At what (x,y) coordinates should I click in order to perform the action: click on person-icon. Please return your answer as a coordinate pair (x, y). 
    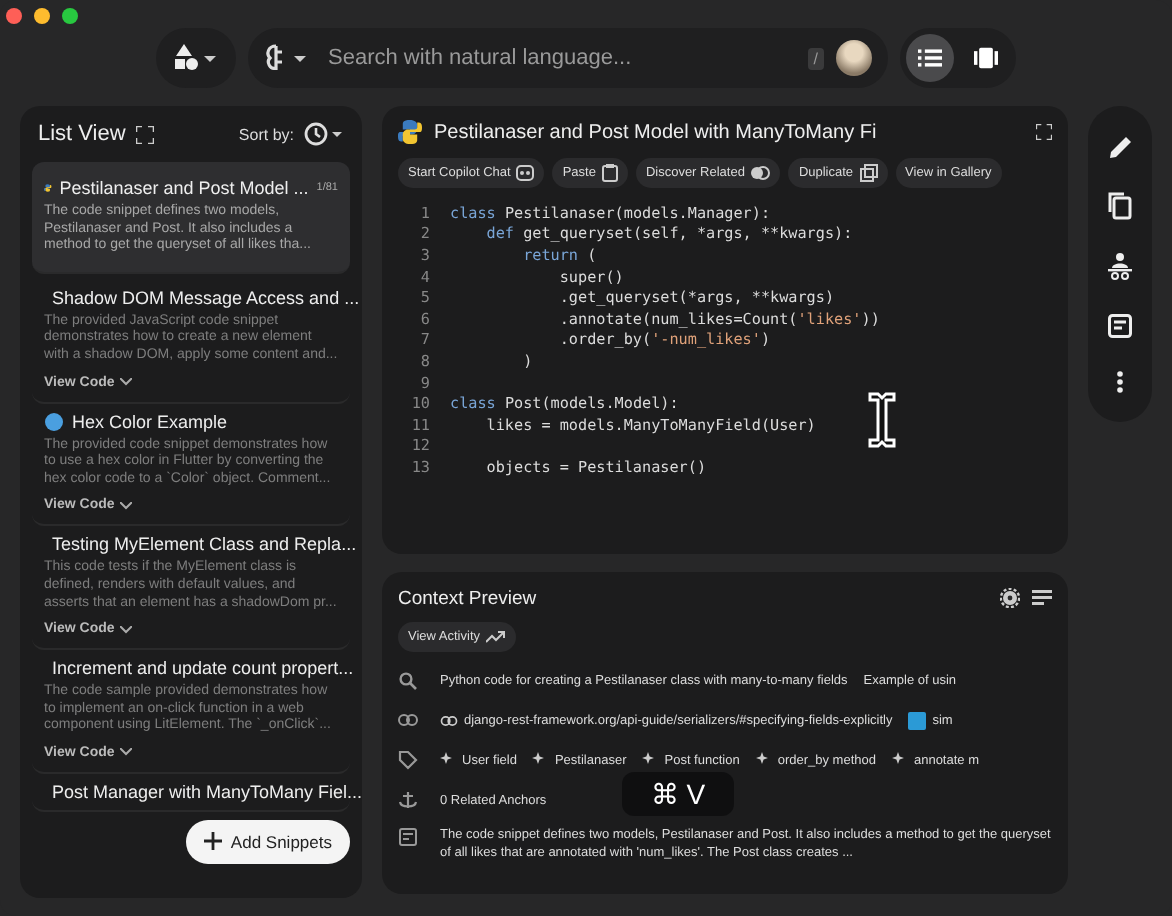
    Looking at the image, I should click on (1120, 266).